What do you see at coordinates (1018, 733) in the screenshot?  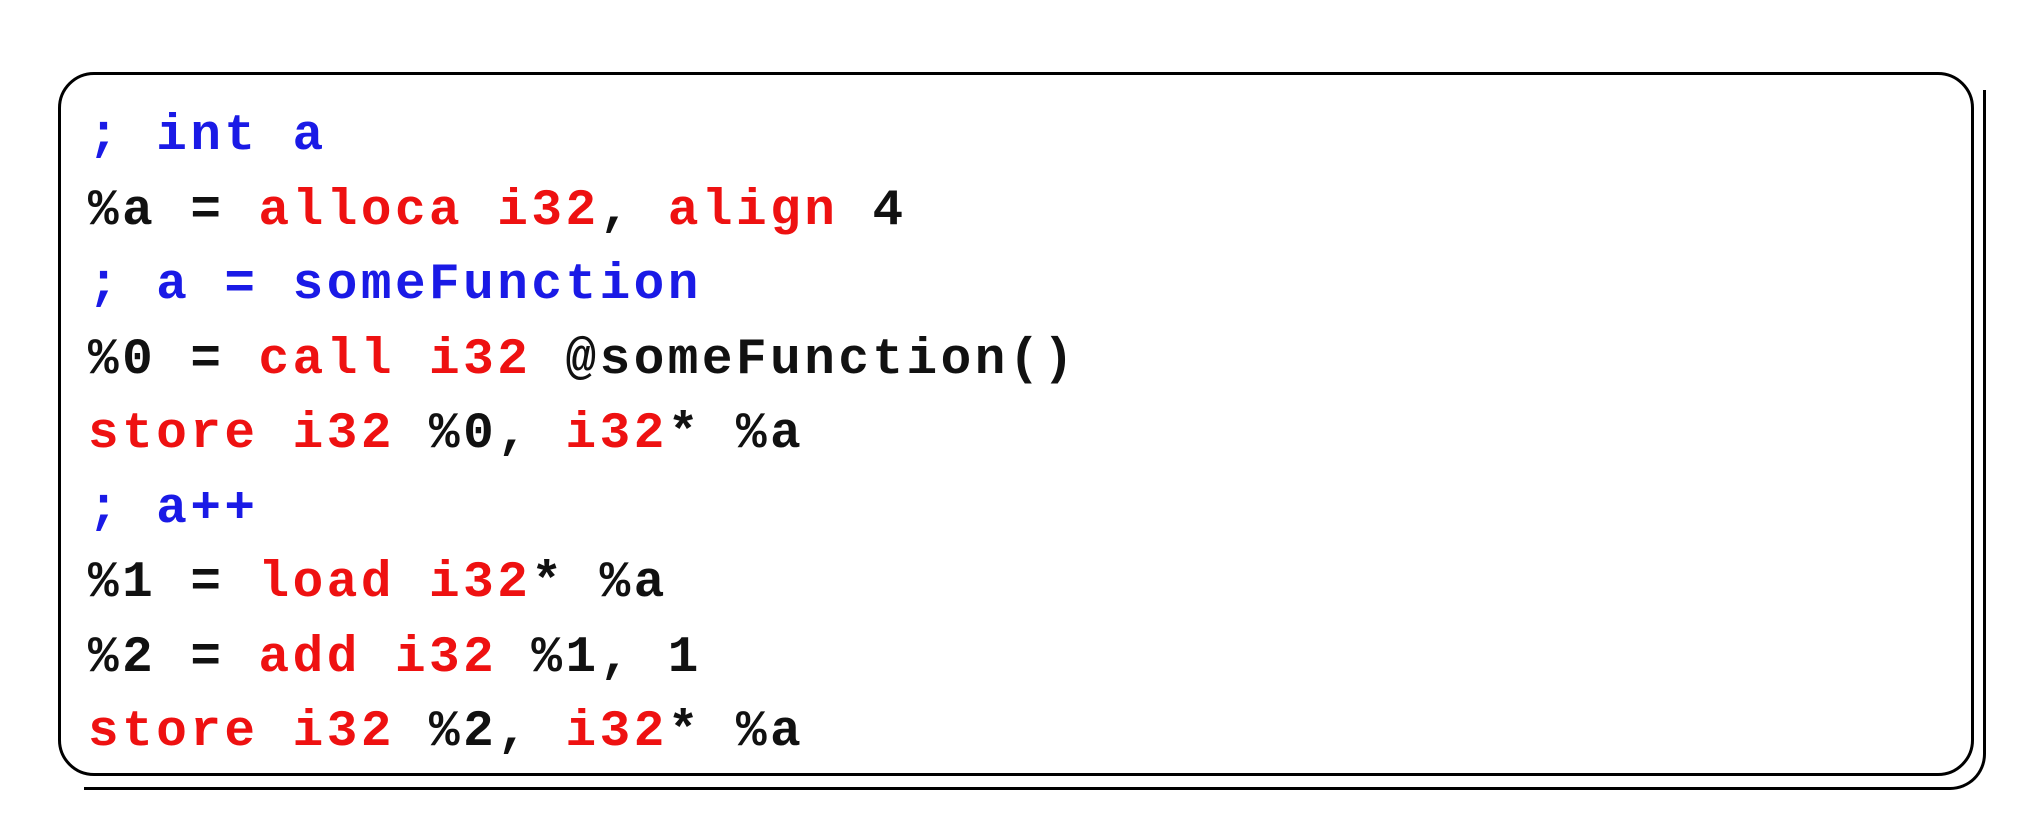 I see `code-line: store i32 %2, i32* %a` at bounding box center [1018, 733].